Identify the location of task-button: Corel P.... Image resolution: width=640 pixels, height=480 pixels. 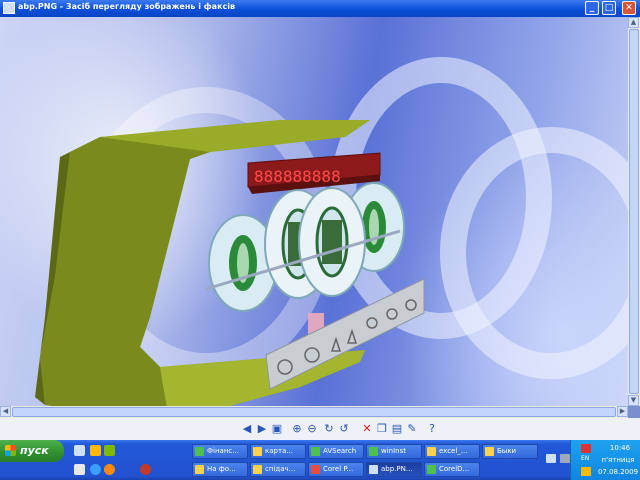
(336, 469).